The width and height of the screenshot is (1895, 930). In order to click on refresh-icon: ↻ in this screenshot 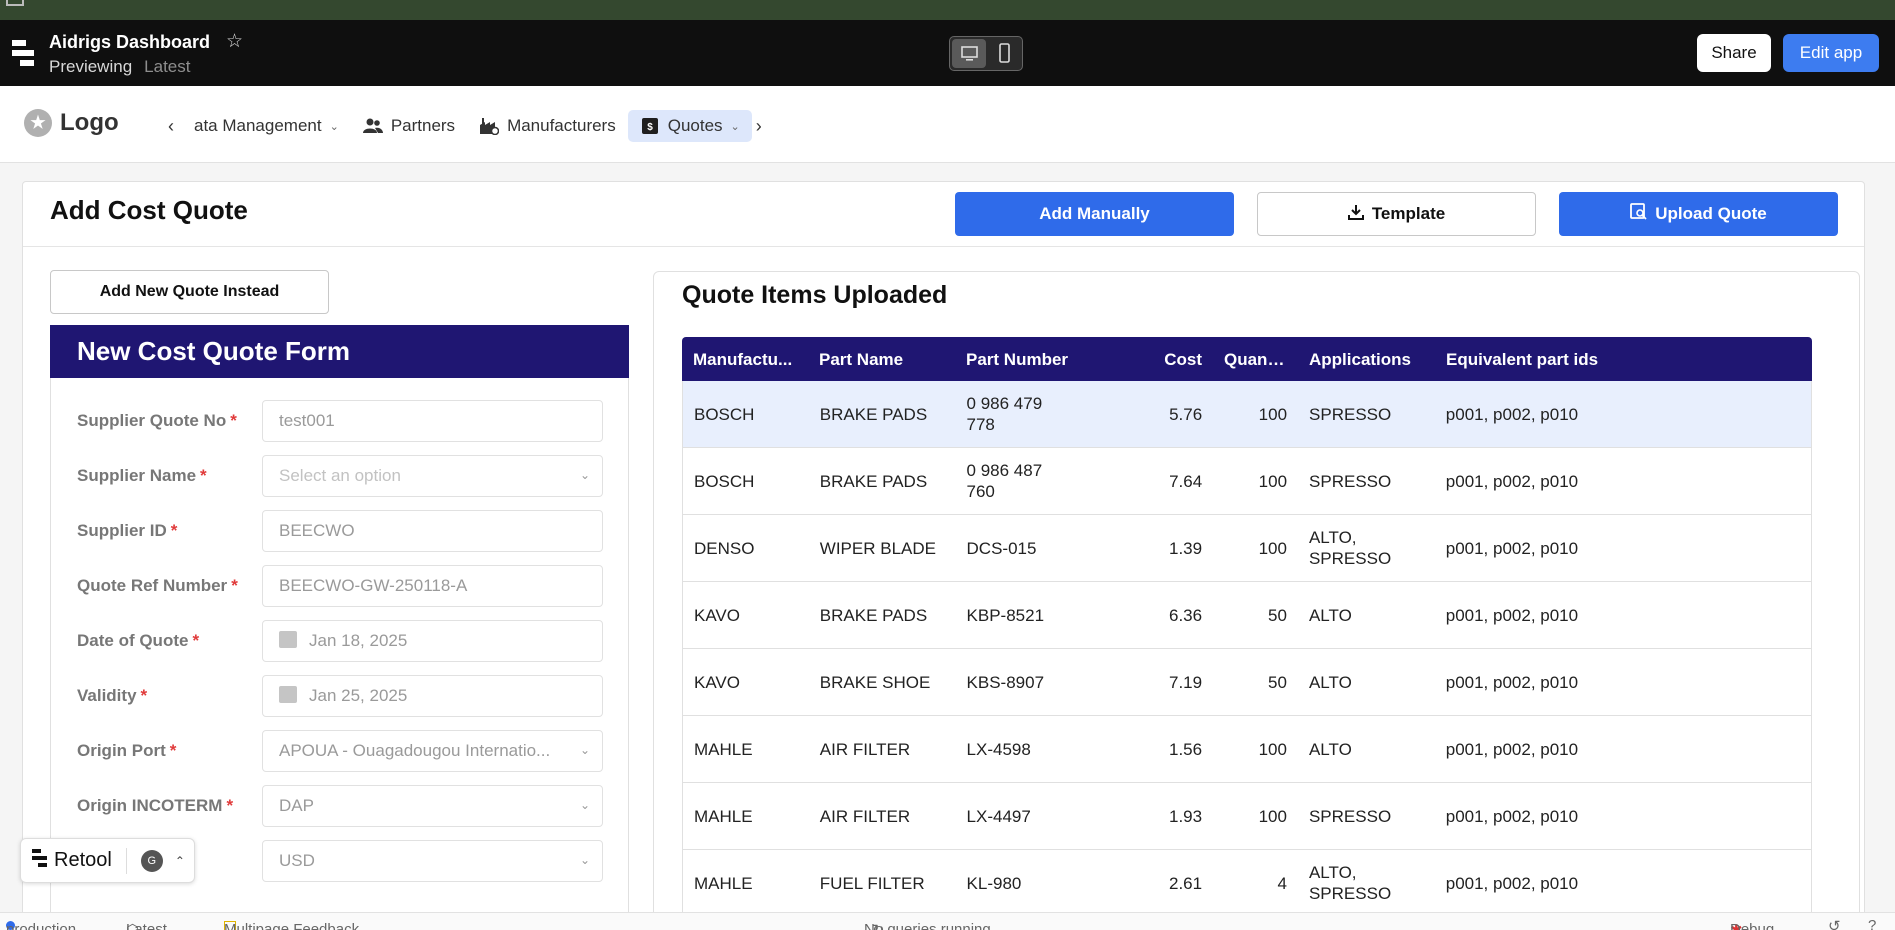, I will do `click(878, 925)`.